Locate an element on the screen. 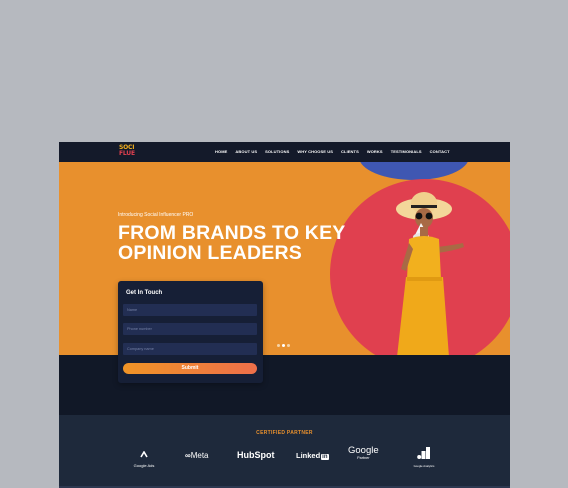  meta-logo: ∞Meta is located at coordinates (197, 455).